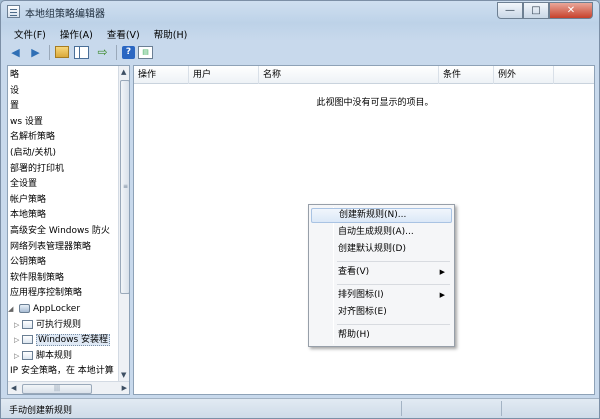  What do you see at coordinates (124, 388) in the screenshot?
I see `scroll-right-icon: ▶` at bounding box center [124, 388].